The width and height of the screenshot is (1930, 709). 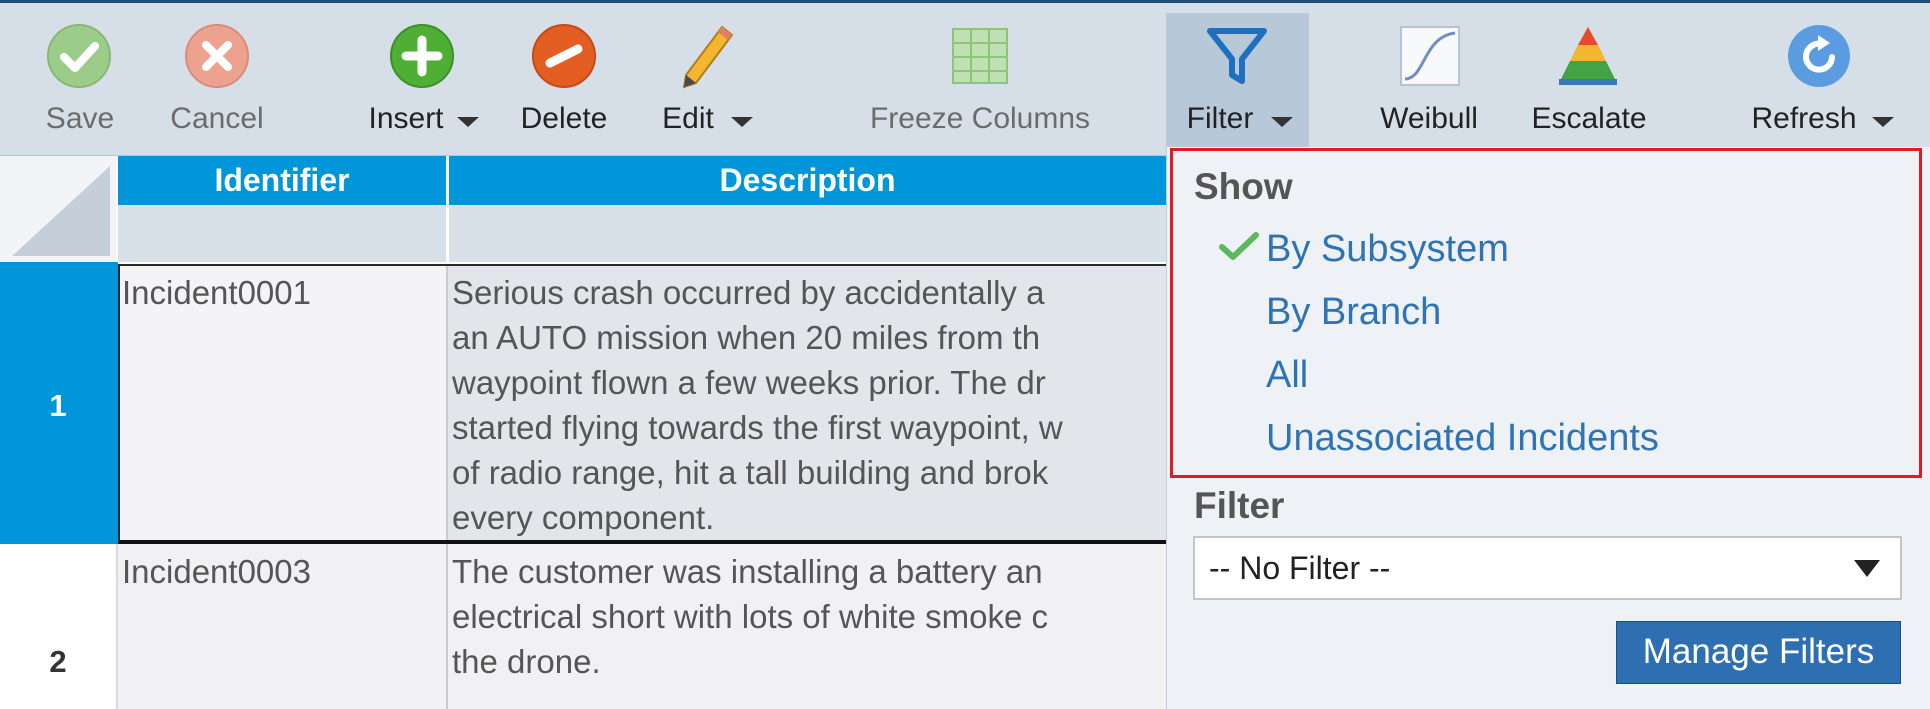 What do you see at coordinates (1243, 186) in the screenshot?
I see `show-heading: Show` at bounding box center [1243, 186].